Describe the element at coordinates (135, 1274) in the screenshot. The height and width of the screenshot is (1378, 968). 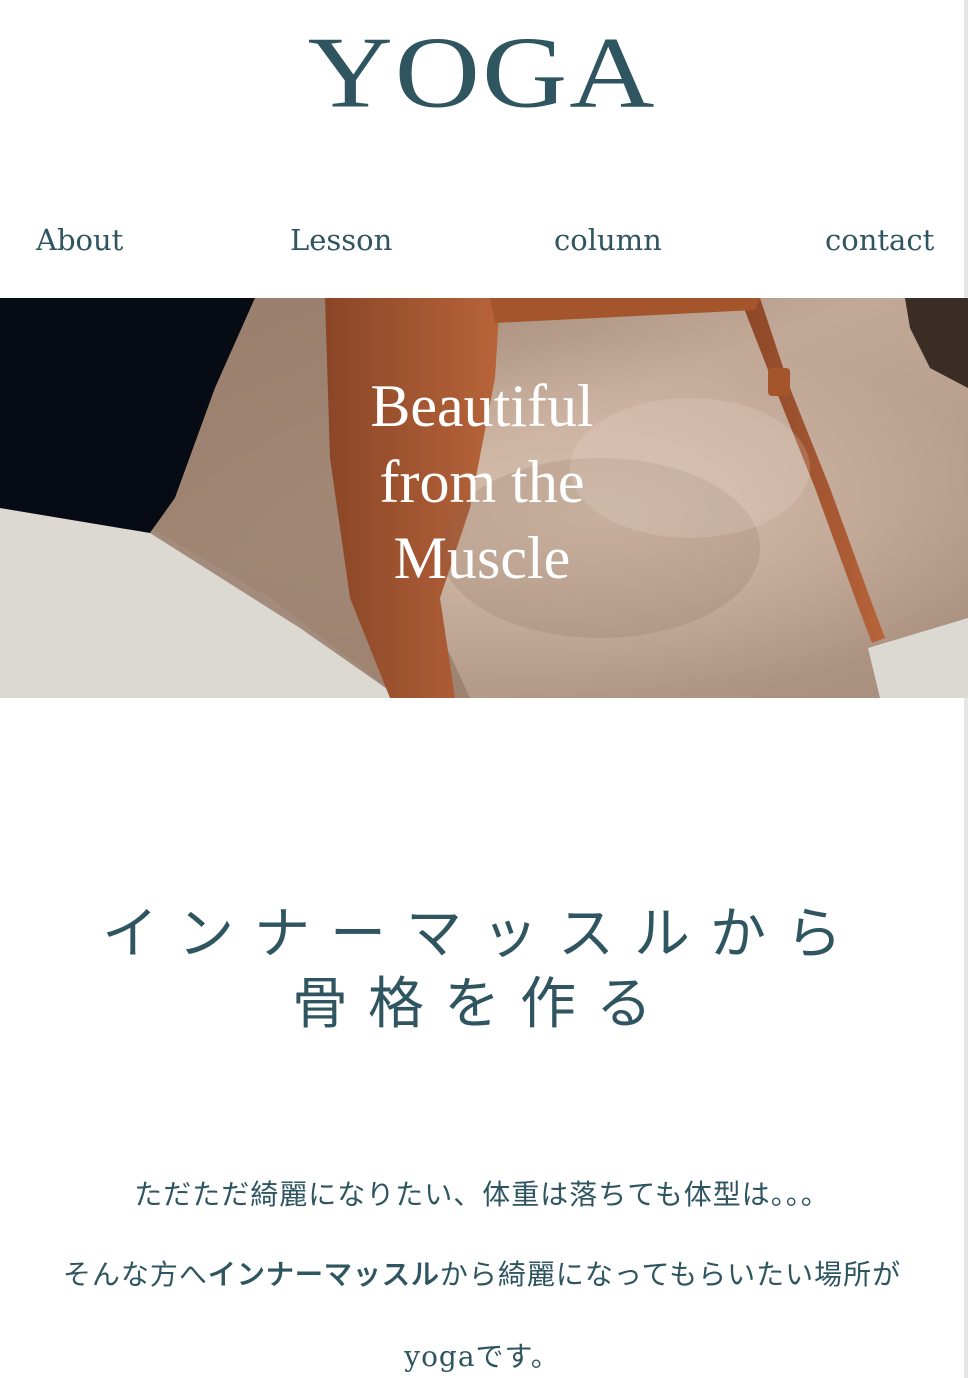
I see `intro-paragraph-line-2-start: そんな方へ` at that location.